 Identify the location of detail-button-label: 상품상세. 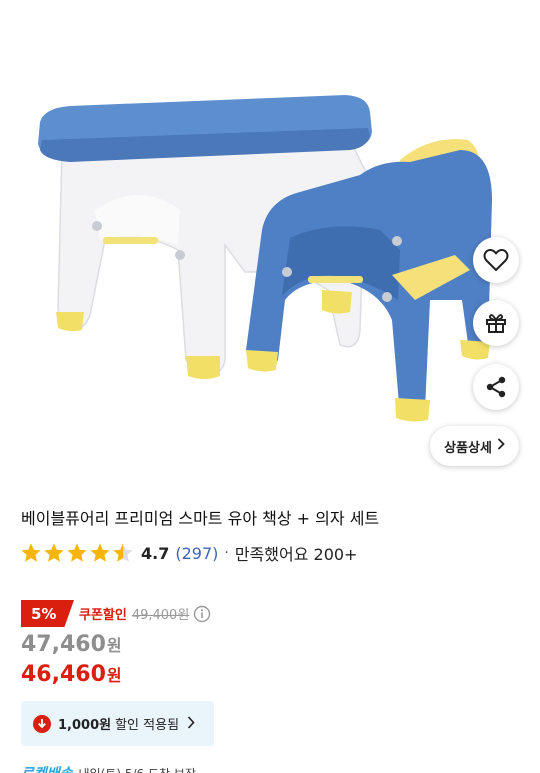
(468, 448).